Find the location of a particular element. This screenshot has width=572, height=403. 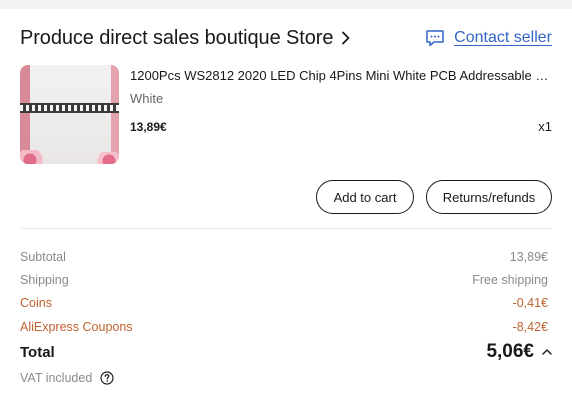

shipping-row: Shipping Free shipping is located at coordinates (284, 279).